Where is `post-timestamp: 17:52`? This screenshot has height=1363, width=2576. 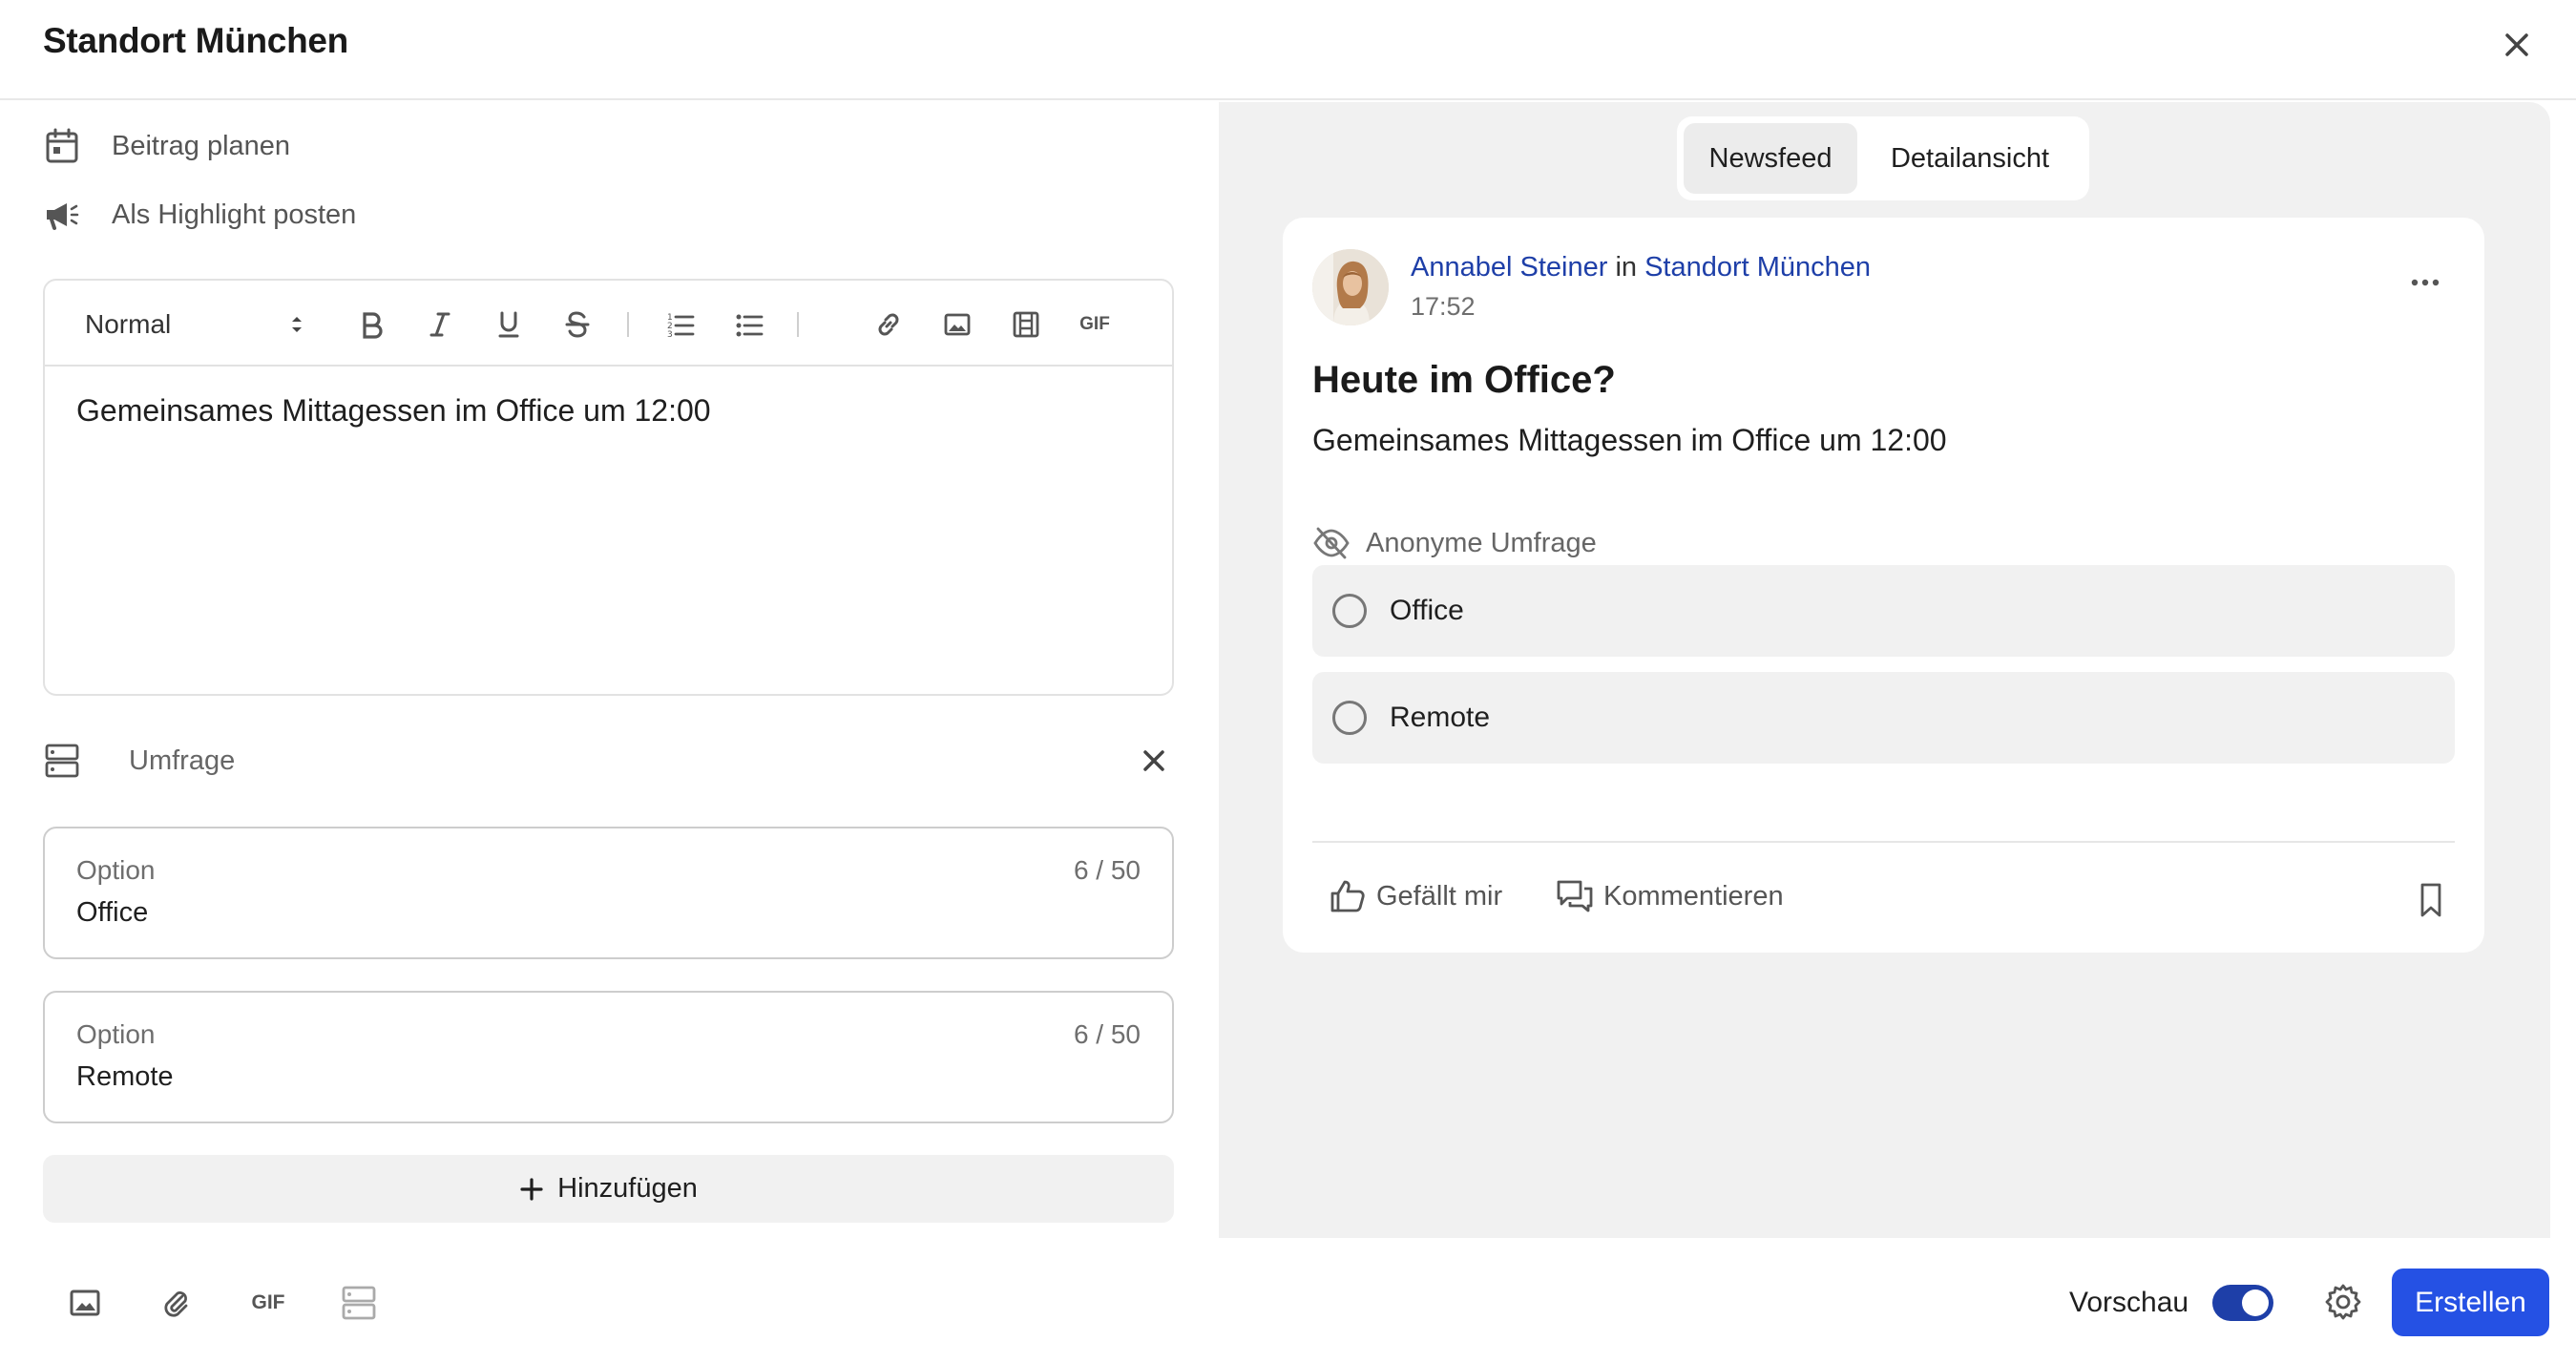
post-timestamp: 17:52 is located at coordinates (1443, 306).